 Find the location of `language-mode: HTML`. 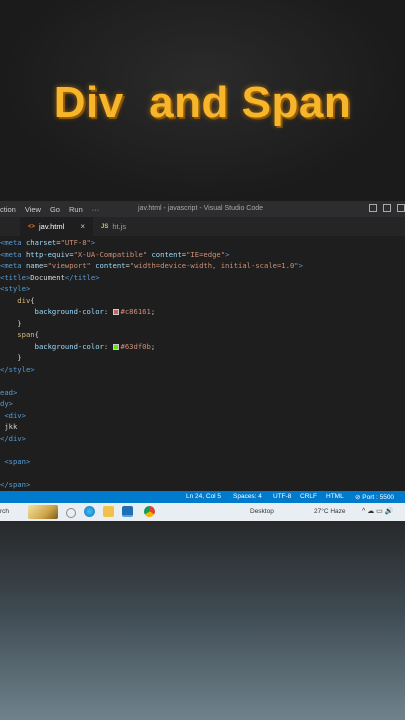

language-mode: HTML is located at coordinates (335, 496).